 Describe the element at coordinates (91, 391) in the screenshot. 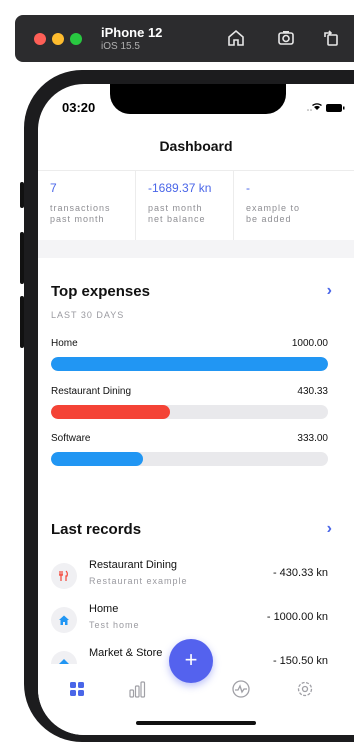

I see `expense-name: Restaurant Dining` at that location.